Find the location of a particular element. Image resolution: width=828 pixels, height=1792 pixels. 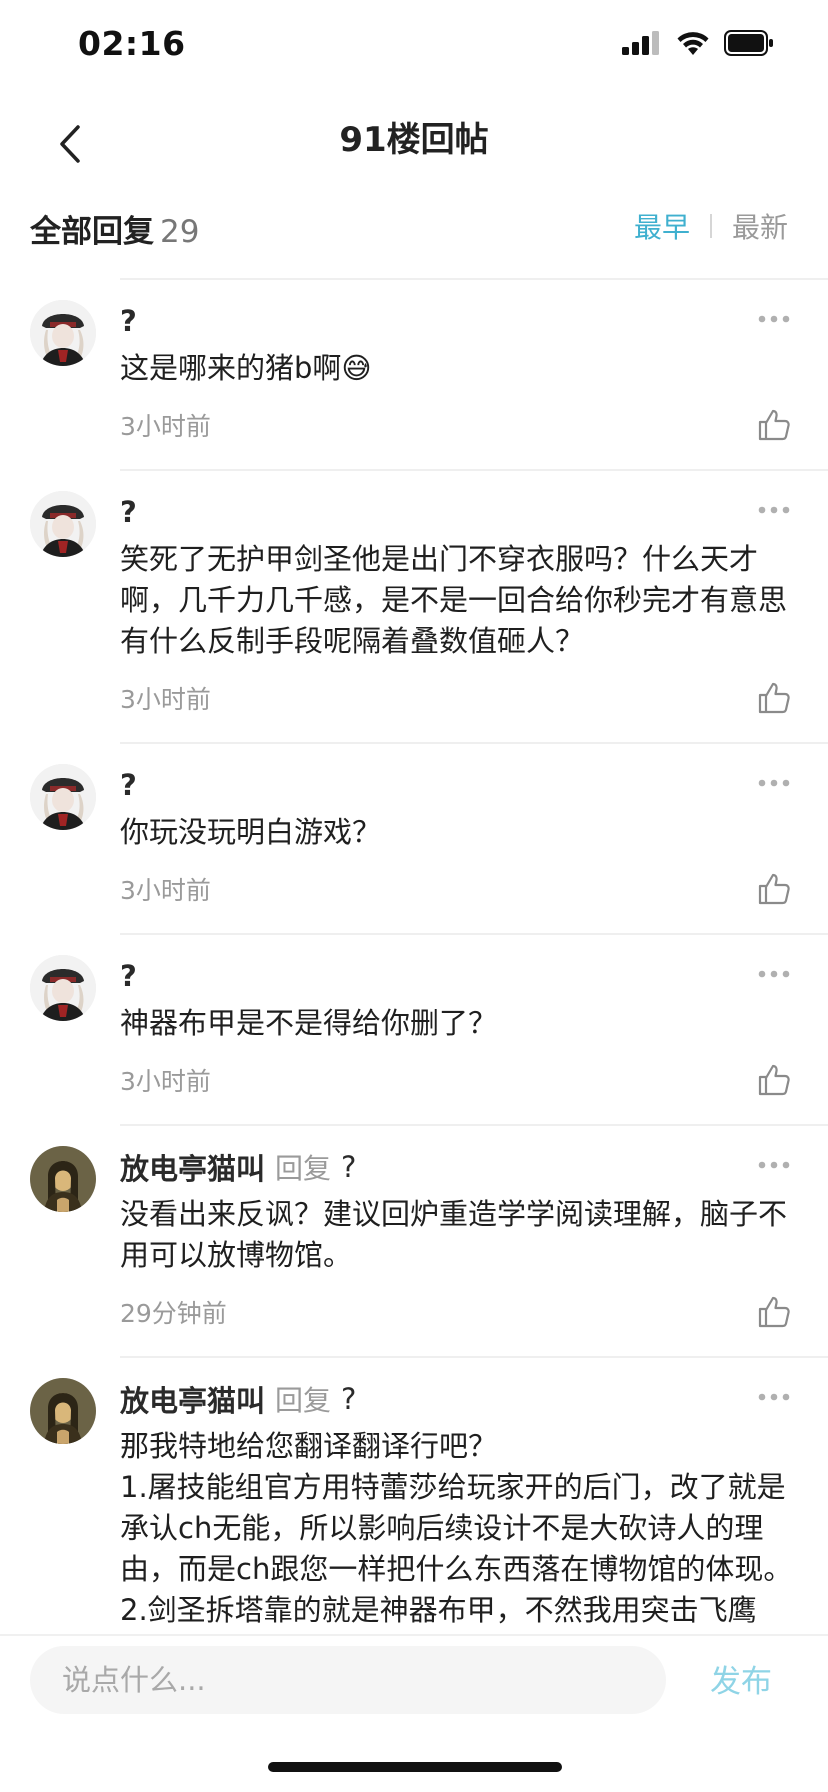

comment-body: ? 神器布甲是不是得给你删了？ 3小时前 is located at coordinates (474, 1028).